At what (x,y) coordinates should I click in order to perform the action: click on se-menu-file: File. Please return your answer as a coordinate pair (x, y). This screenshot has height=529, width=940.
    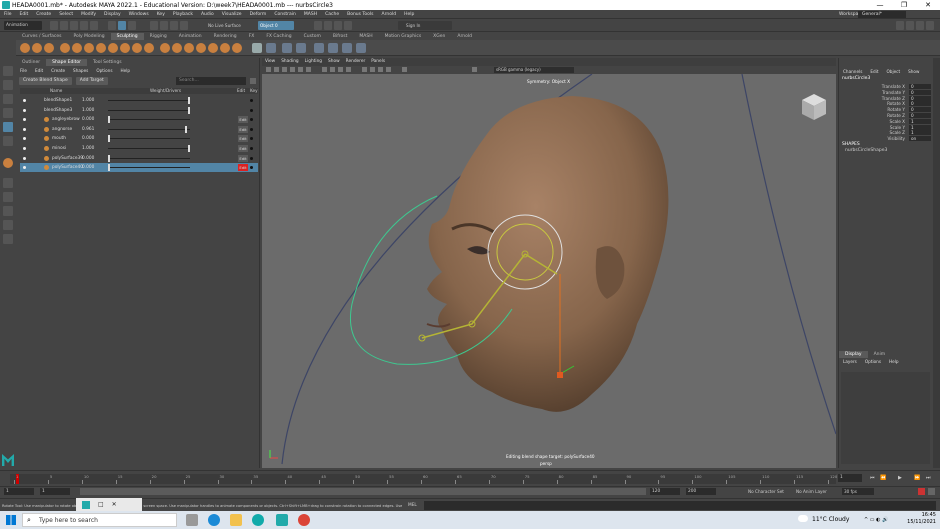
    Looking at the image, I should click on (23, 70).